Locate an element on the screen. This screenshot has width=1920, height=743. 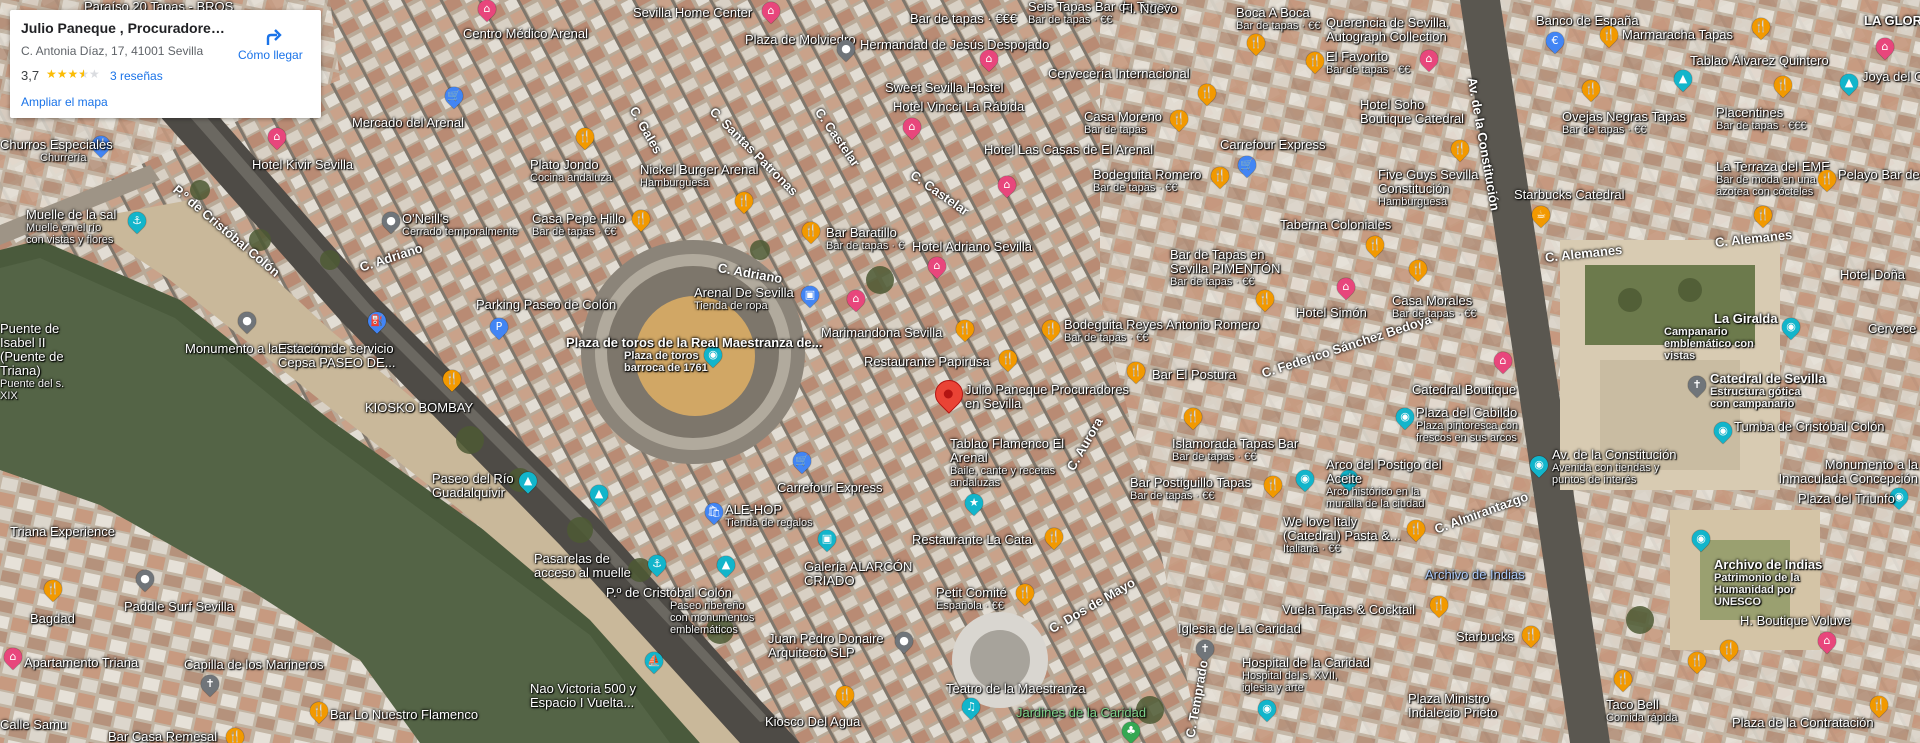
poi-label: Taberna Coloniales is located at coordinates (1335, 225).